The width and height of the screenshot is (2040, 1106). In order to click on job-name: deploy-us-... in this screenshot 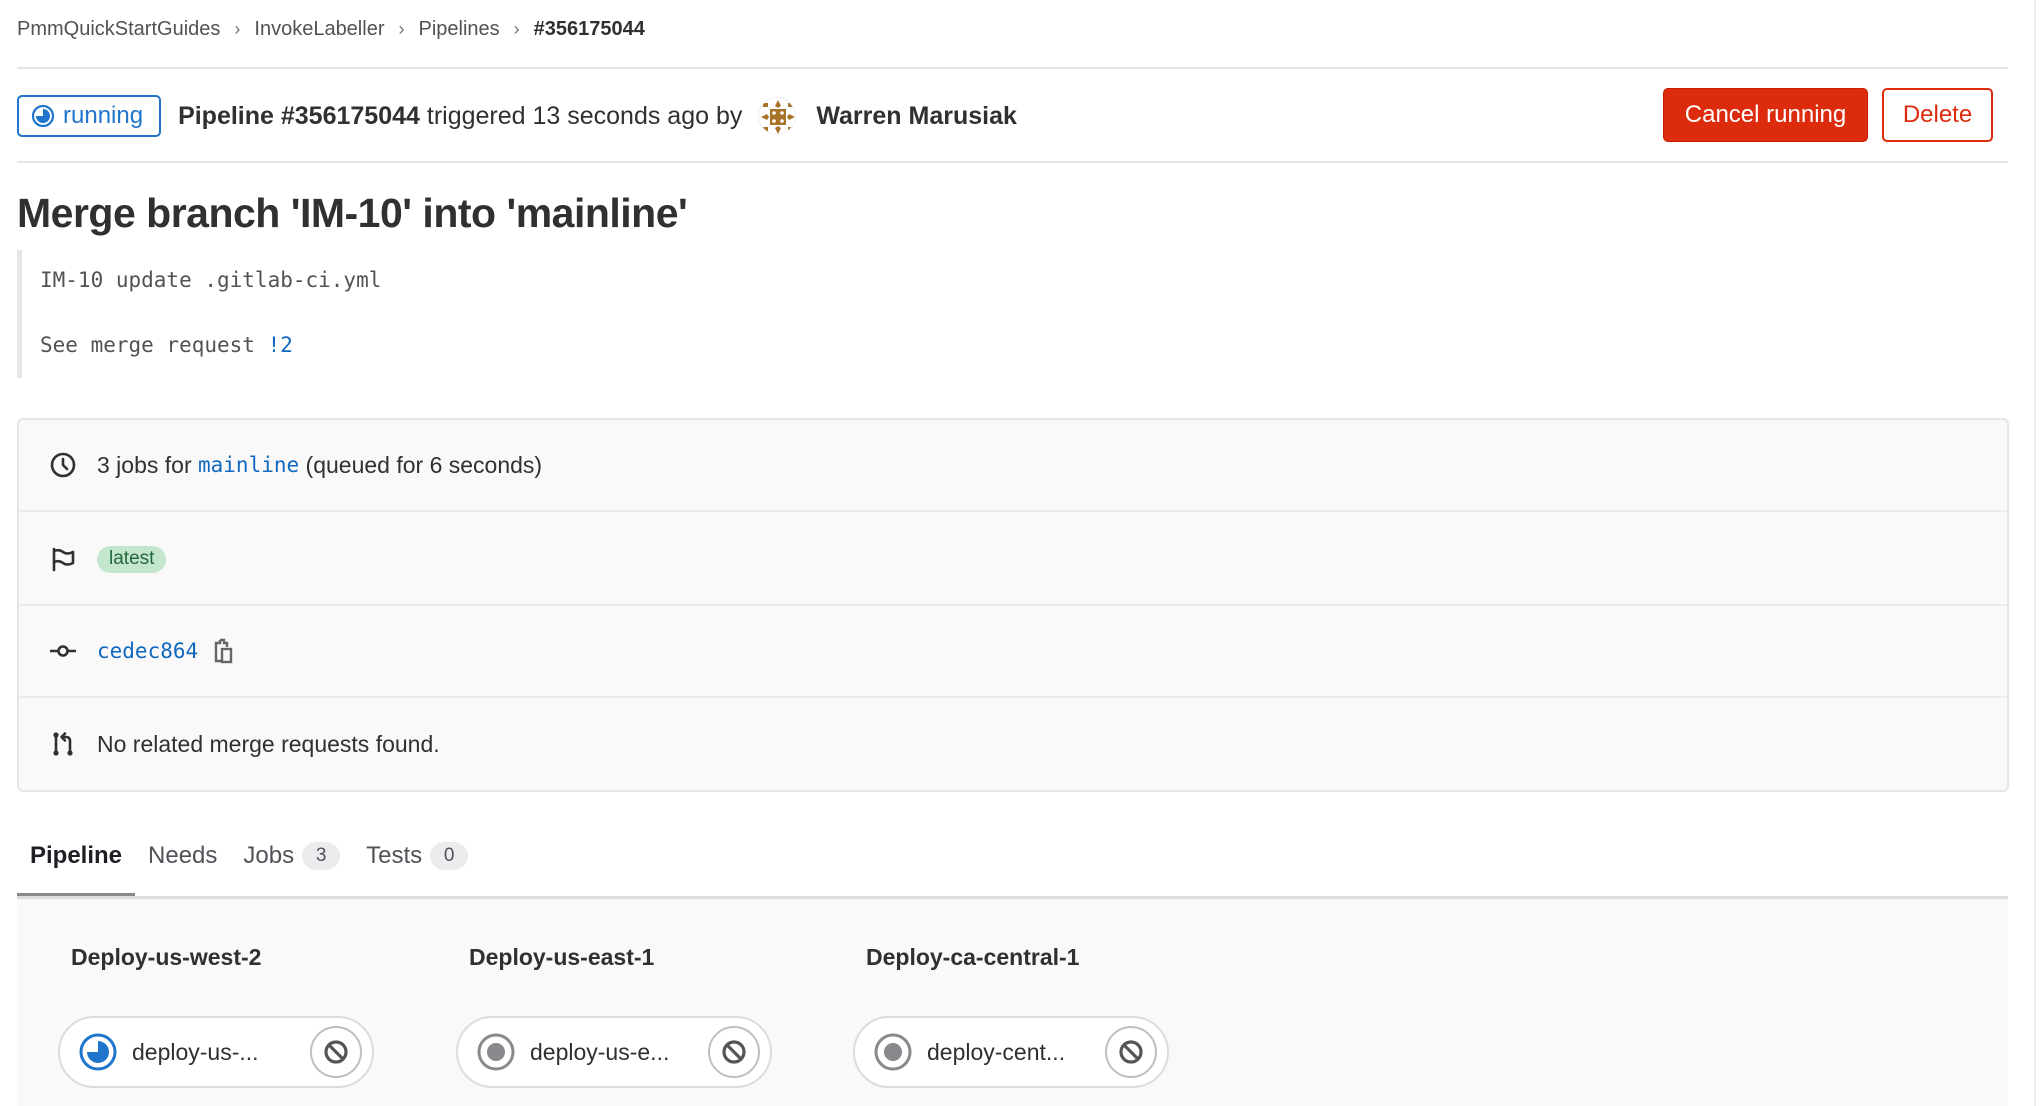, I will do `click(195, 1051)`.